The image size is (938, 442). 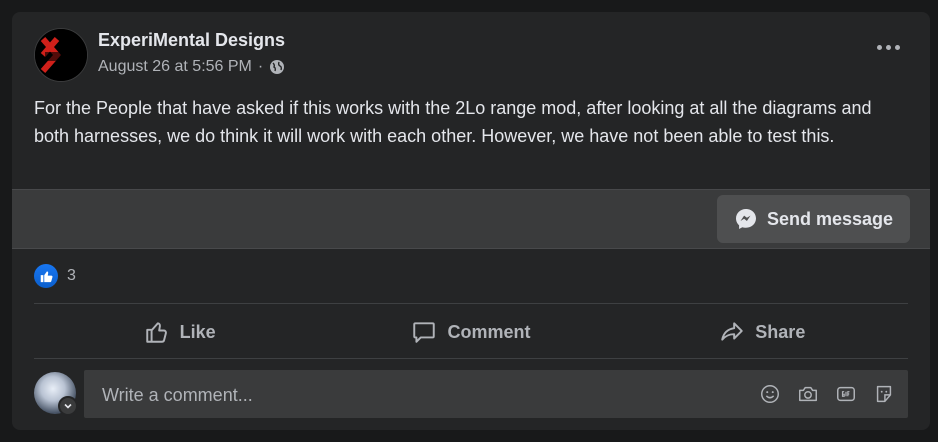 I want to click on messenger-icon, so click(x=745, y=219).